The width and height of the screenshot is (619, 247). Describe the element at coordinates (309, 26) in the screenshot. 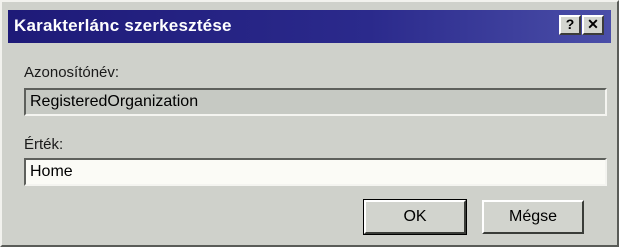

I see `title-bar: Karakterlánc szerkesztése ? ✕` at that location.